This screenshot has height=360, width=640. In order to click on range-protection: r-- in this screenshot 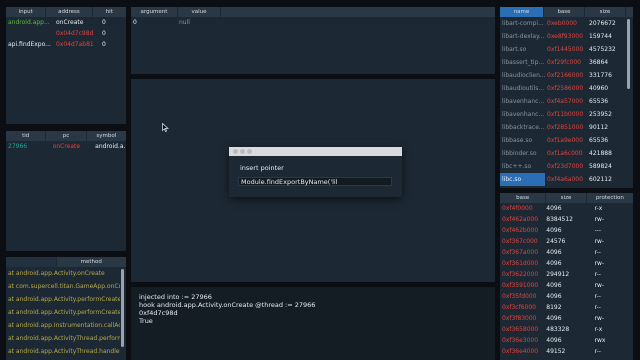, I will do `click(597, 274)`.